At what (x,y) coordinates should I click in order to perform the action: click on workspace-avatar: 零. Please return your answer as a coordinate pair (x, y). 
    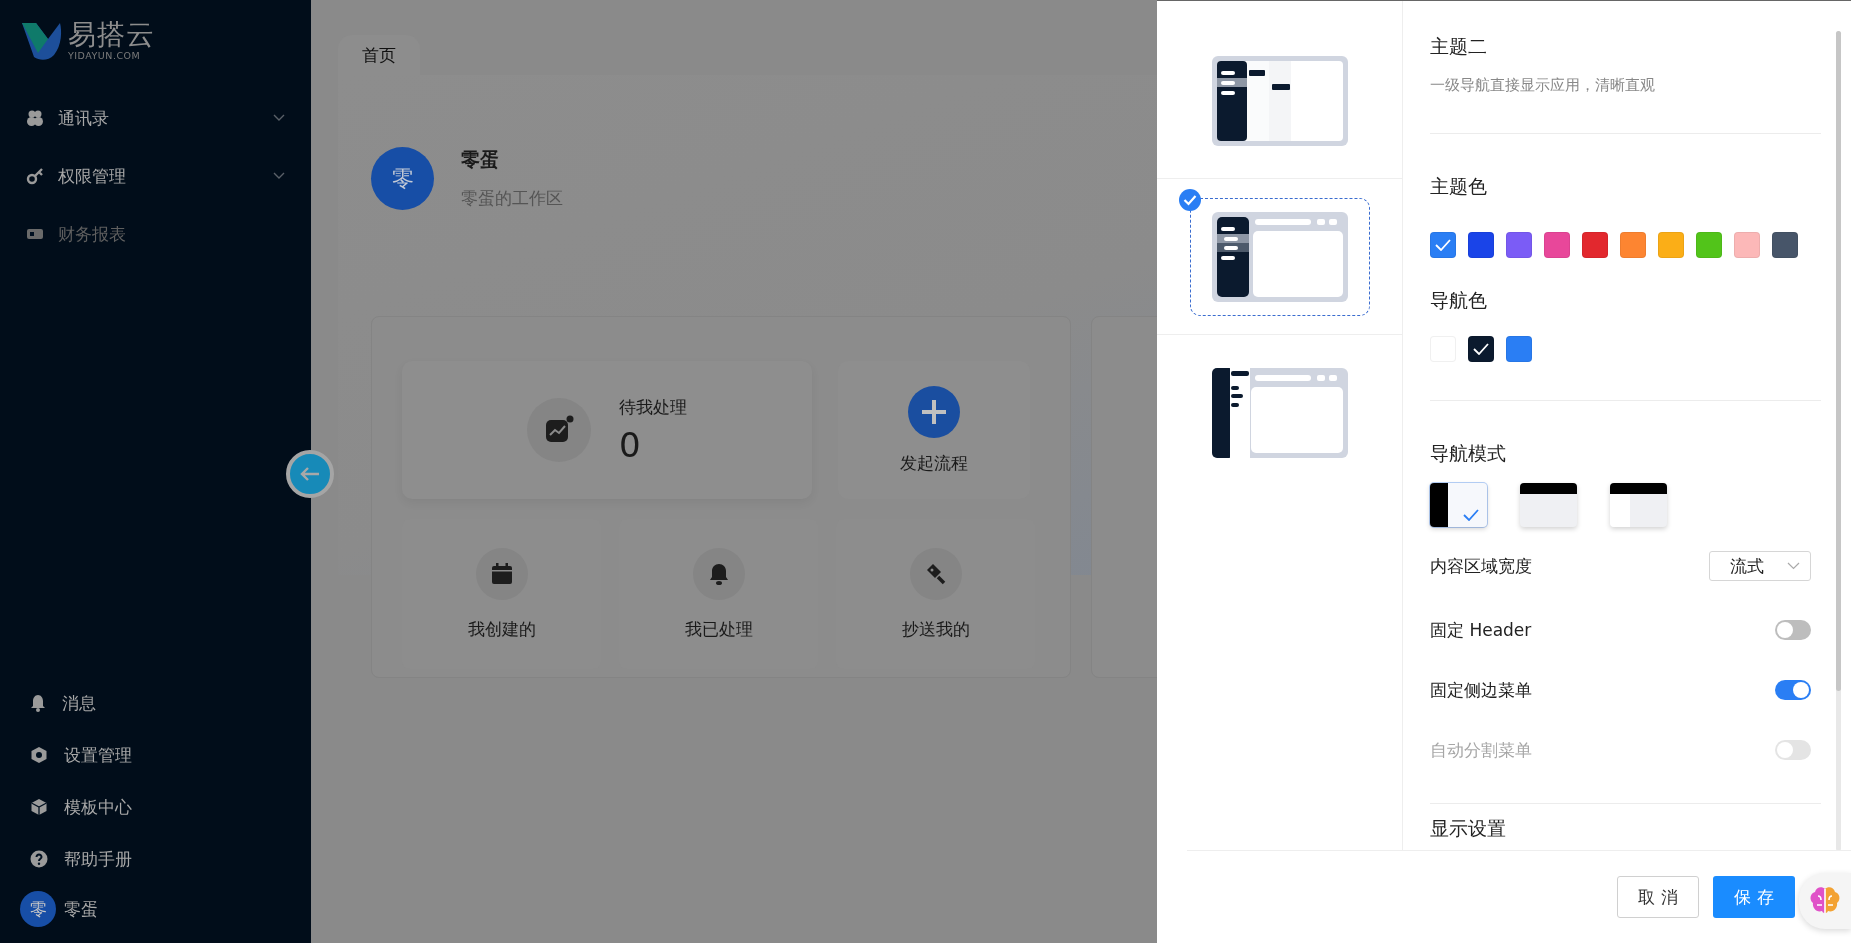
    Looking at the image, I should click on (402, 178).